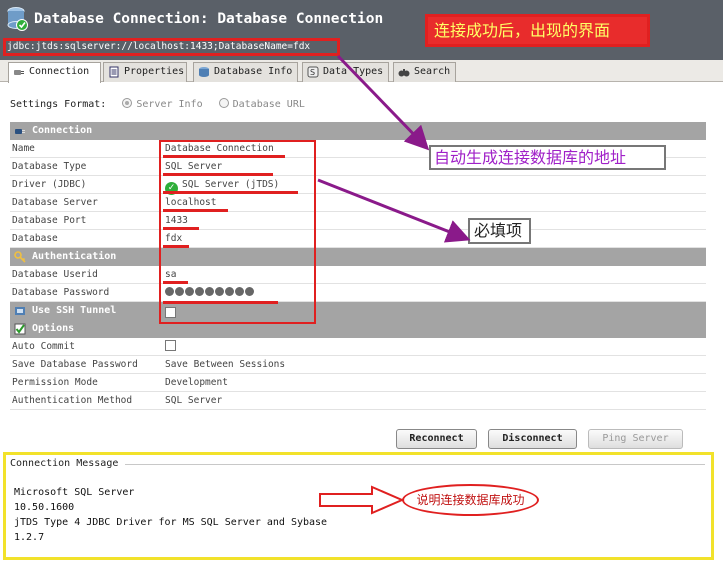 The image size is (723, 564). Describe the element at coordinates (358, 383) in the screenshot. I see `table-row: Permission Mode Development` at that location.